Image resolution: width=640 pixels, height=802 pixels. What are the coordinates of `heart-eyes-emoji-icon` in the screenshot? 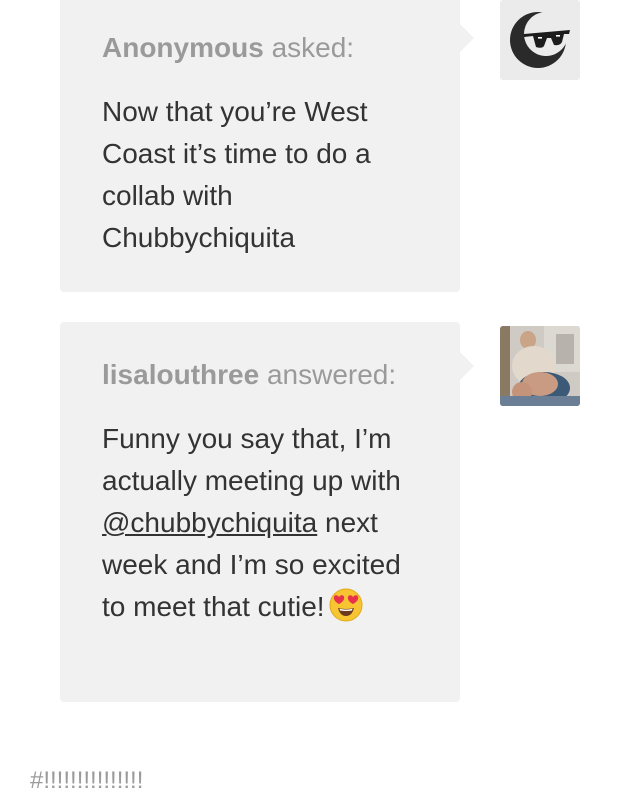 It's located at (346, 611).